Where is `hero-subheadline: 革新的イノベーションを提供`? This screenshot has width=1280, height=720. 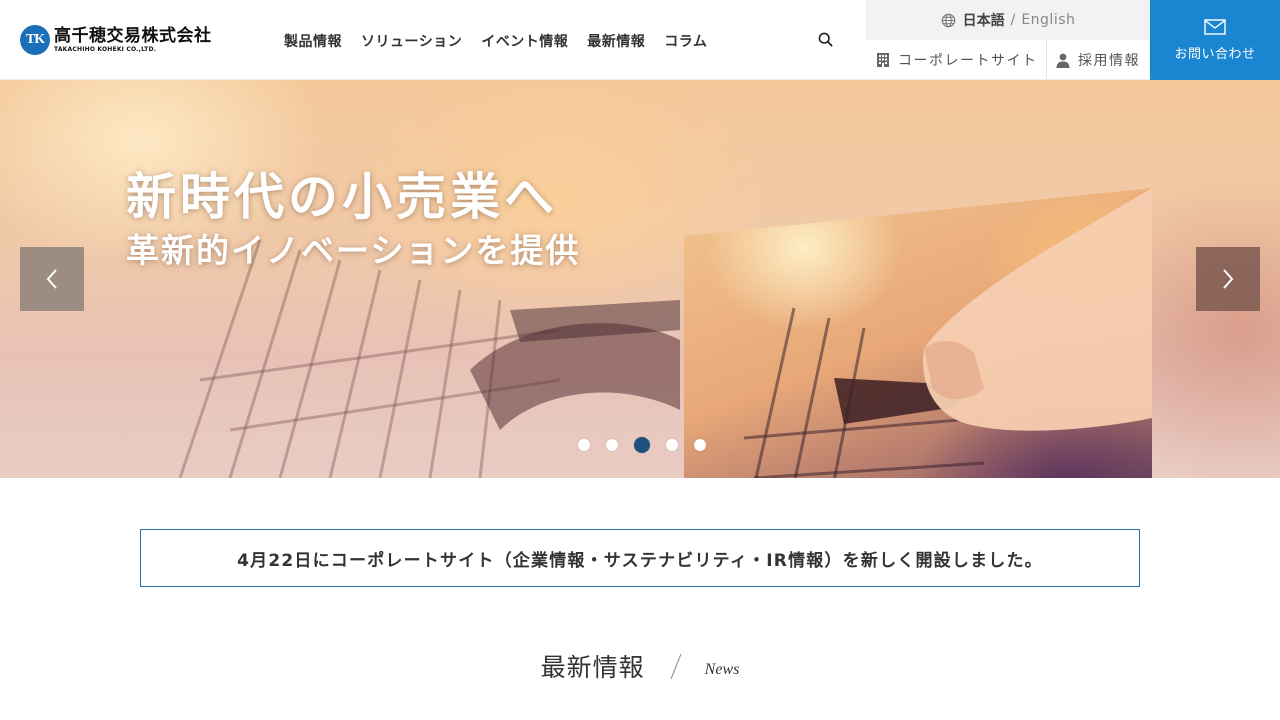 hero-subheadline: 革新的イノベーションを提供 is located at coordinates (353, 250).